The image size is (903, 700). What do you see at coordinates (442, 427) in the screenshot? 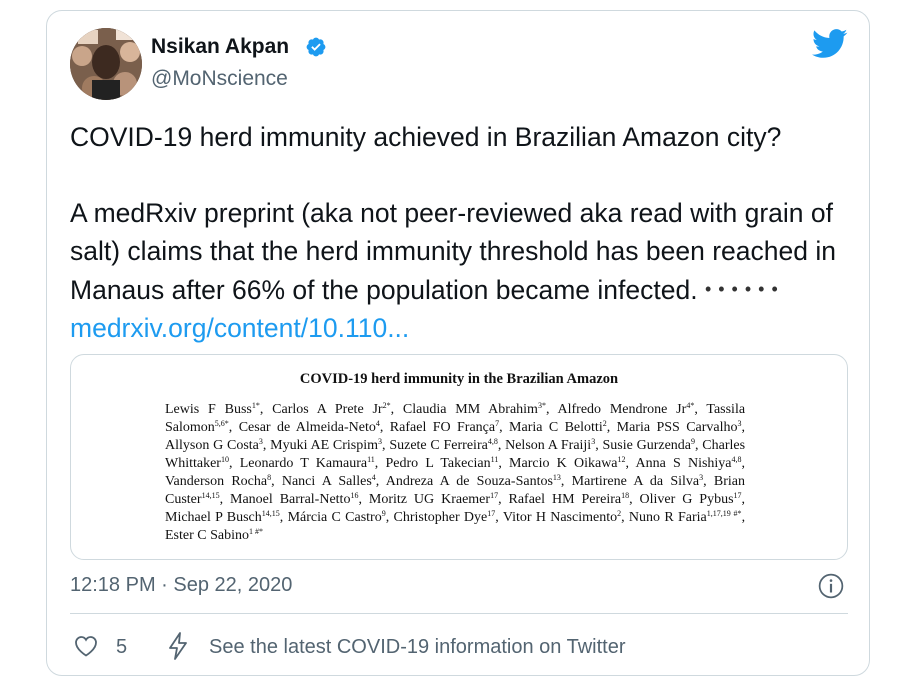
I see `author-entry: Rafael FO França` at bounding box center [442, 427].